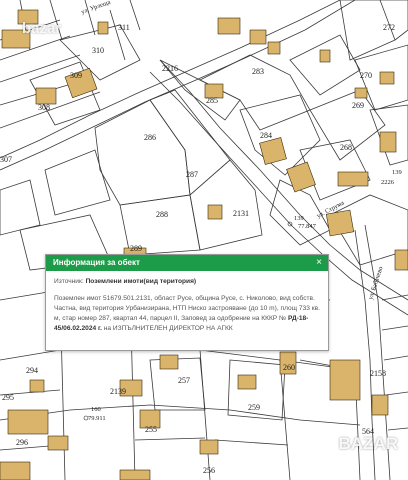 This screenshot has width=408, height=480. I want to click on parcel-label: 2226, so click(388, 182).